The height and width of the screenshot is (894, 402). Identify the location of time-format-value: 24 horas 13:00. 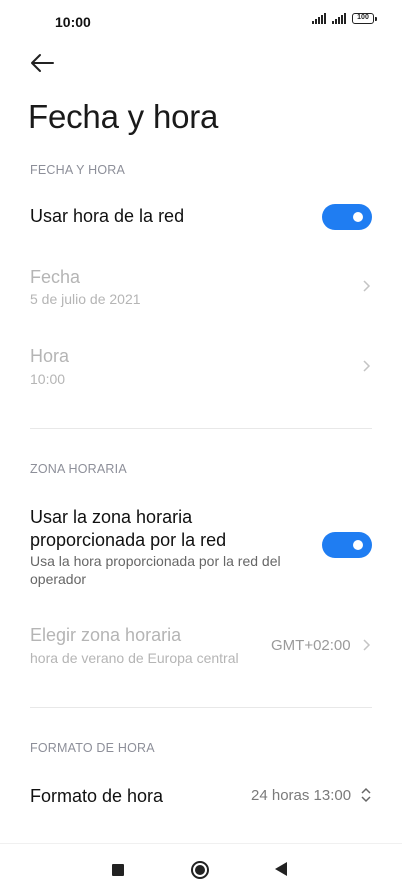
(301, 795).